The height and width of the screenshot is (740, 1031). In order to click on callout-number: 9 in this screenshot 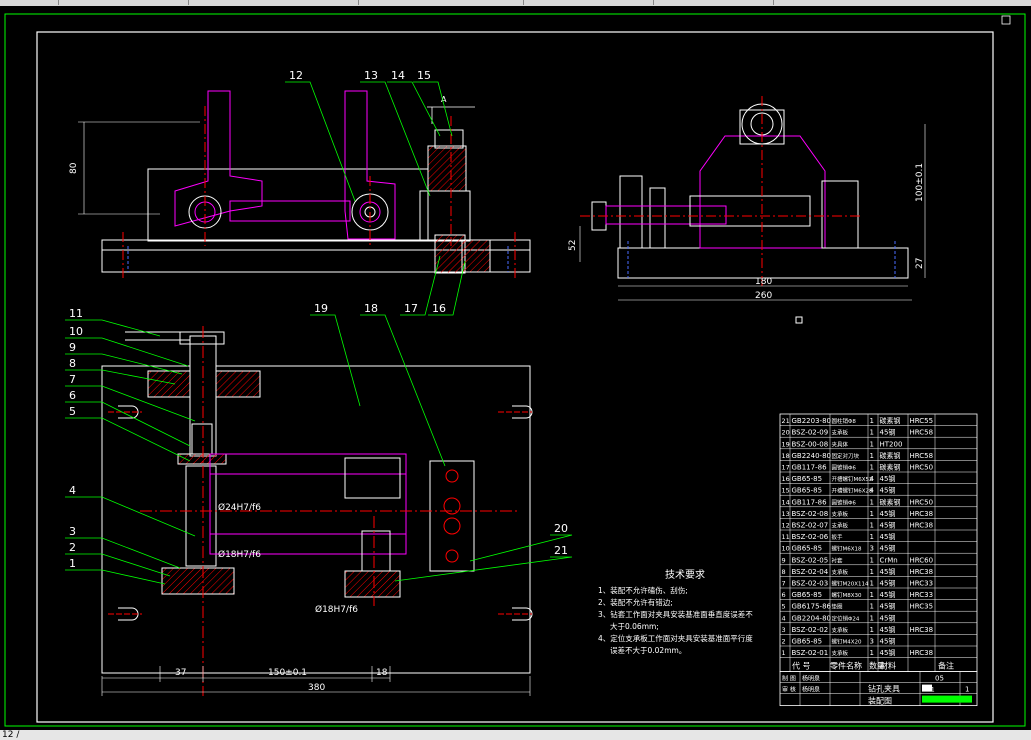, I will do `click(72, 347)`.